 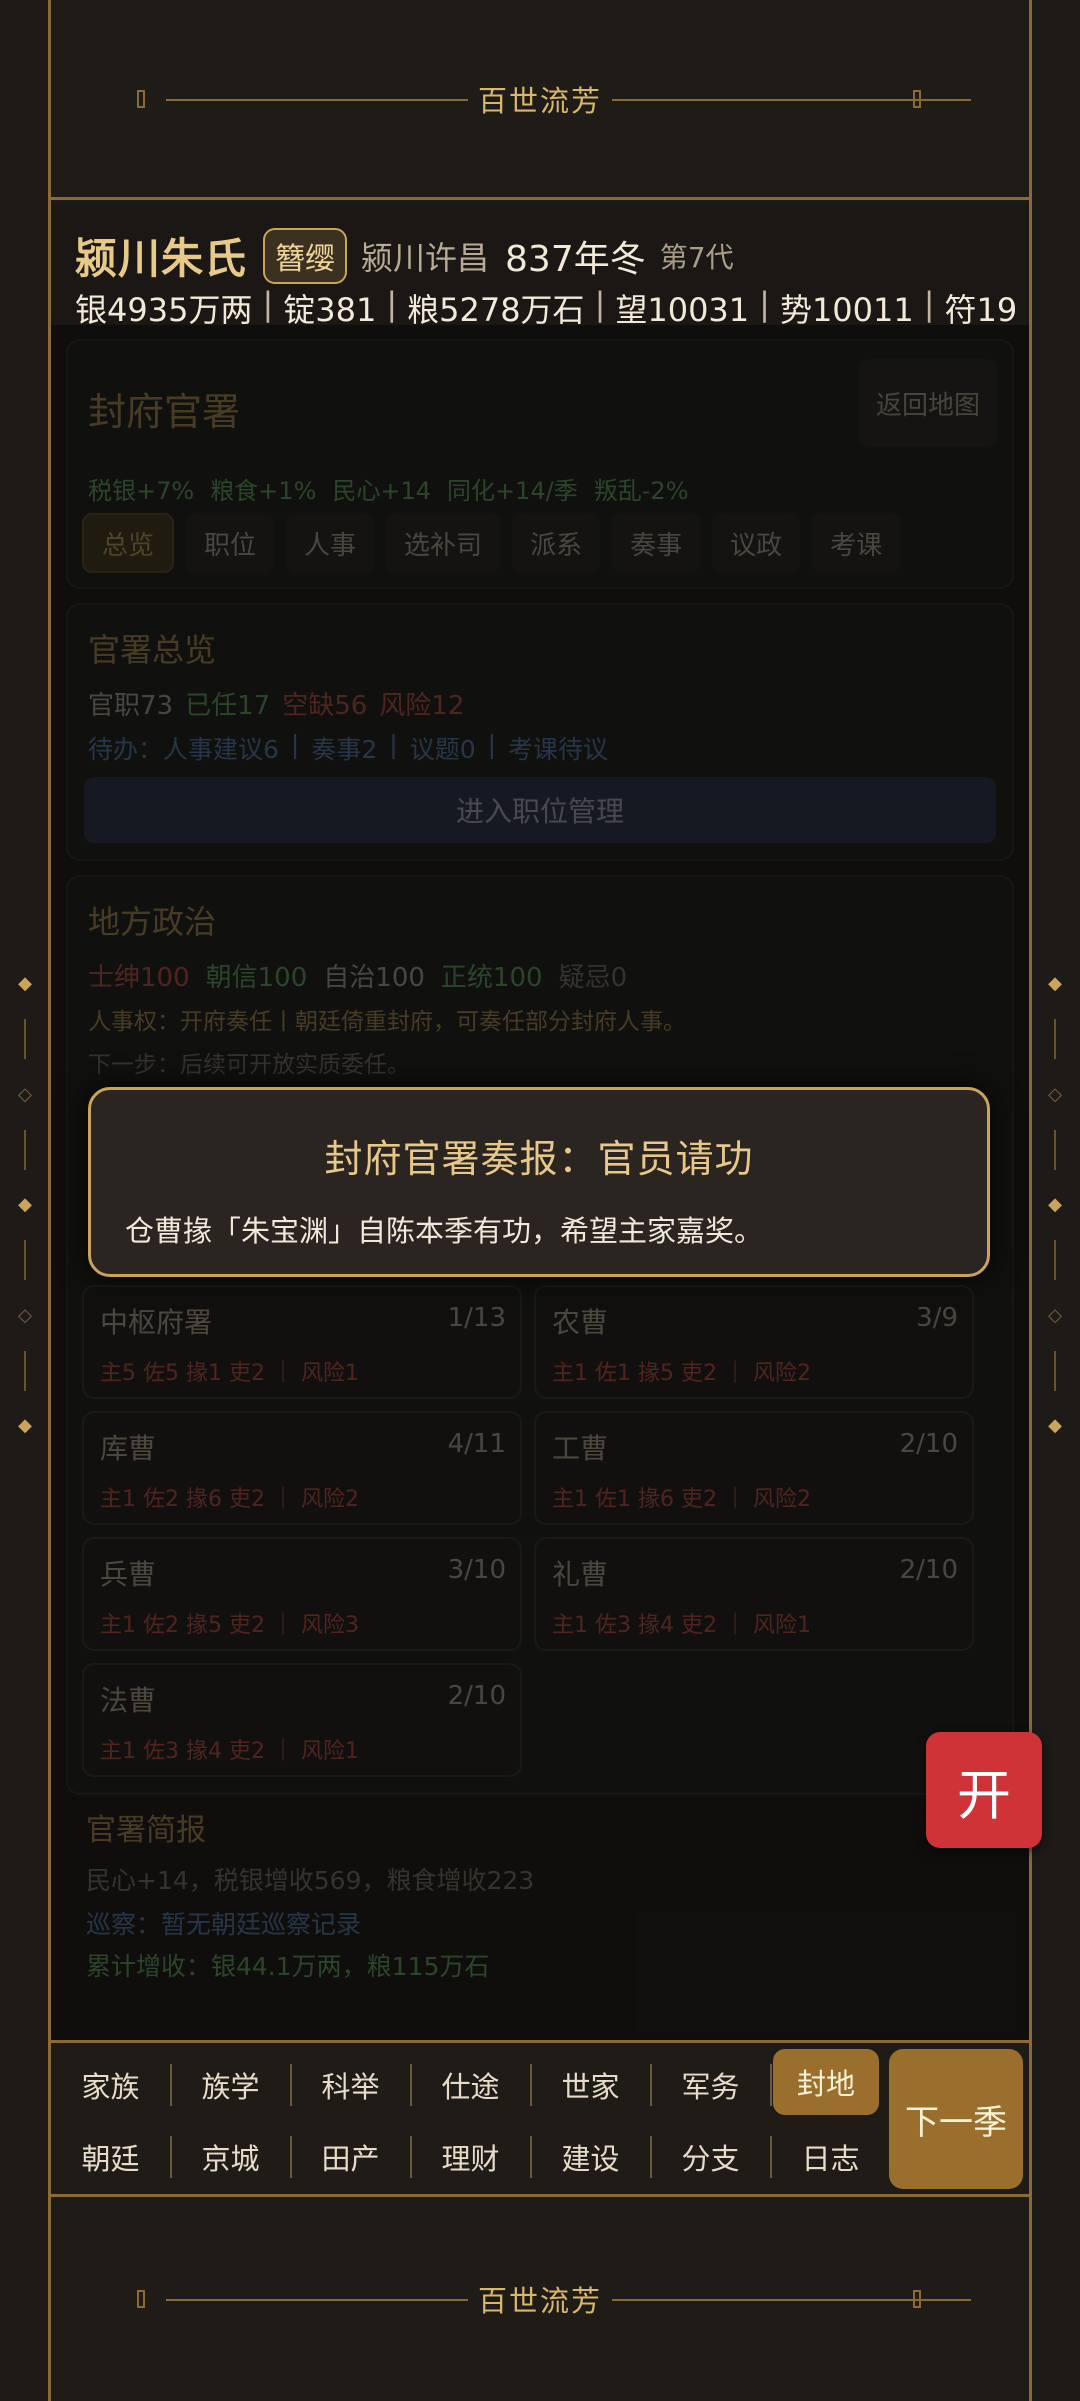 What do you see at coordinates (110, 2157) in the screenshot?
I see `nav-court: 朝廷` at bounding box center [110, 2157].